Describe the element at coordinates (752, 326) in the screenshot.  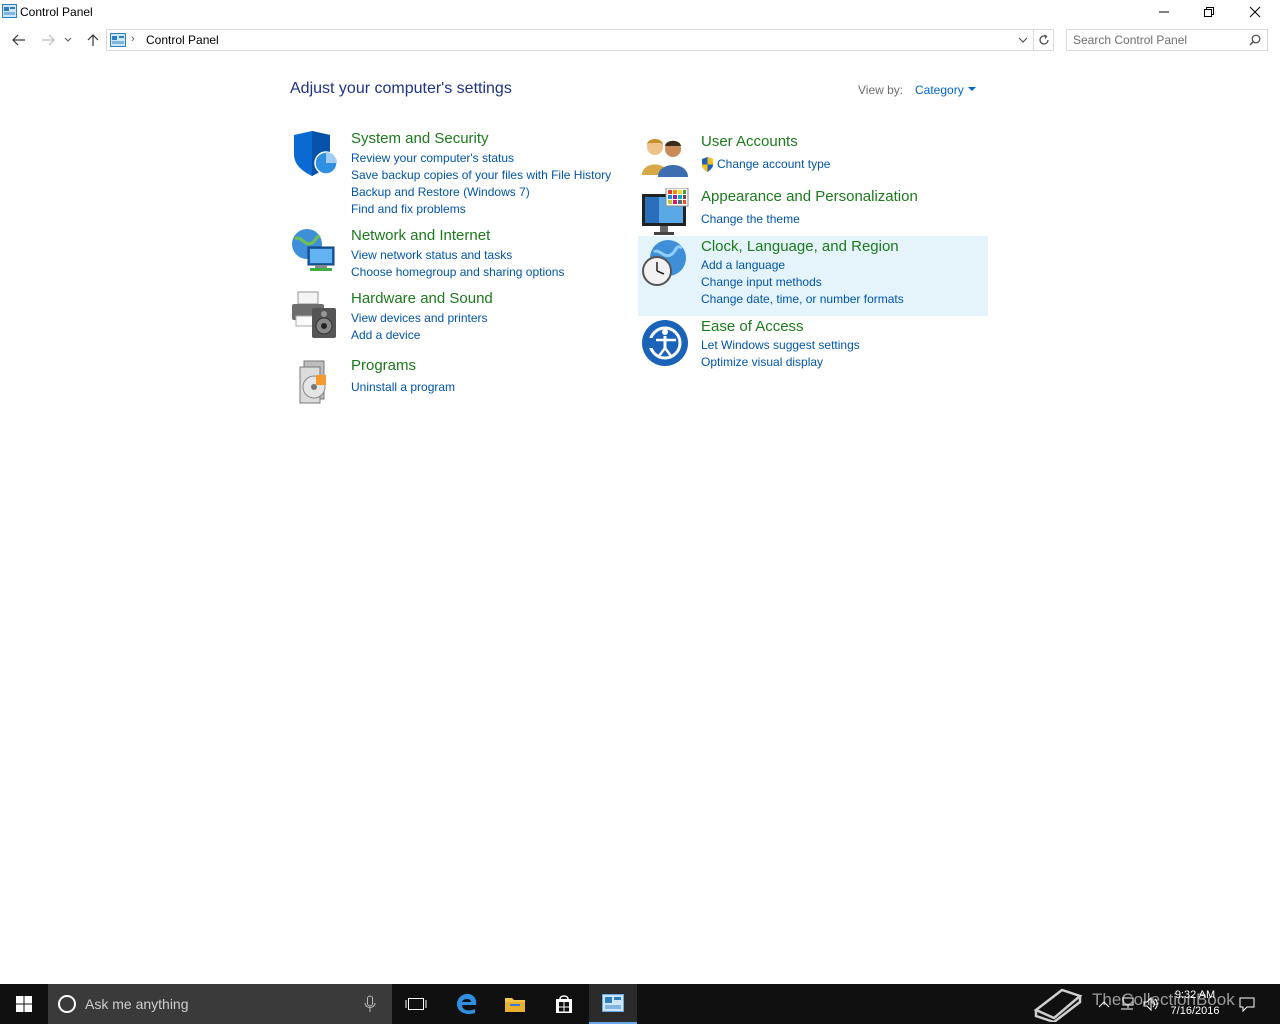
I see `category-title: Ease of Access` at that location.